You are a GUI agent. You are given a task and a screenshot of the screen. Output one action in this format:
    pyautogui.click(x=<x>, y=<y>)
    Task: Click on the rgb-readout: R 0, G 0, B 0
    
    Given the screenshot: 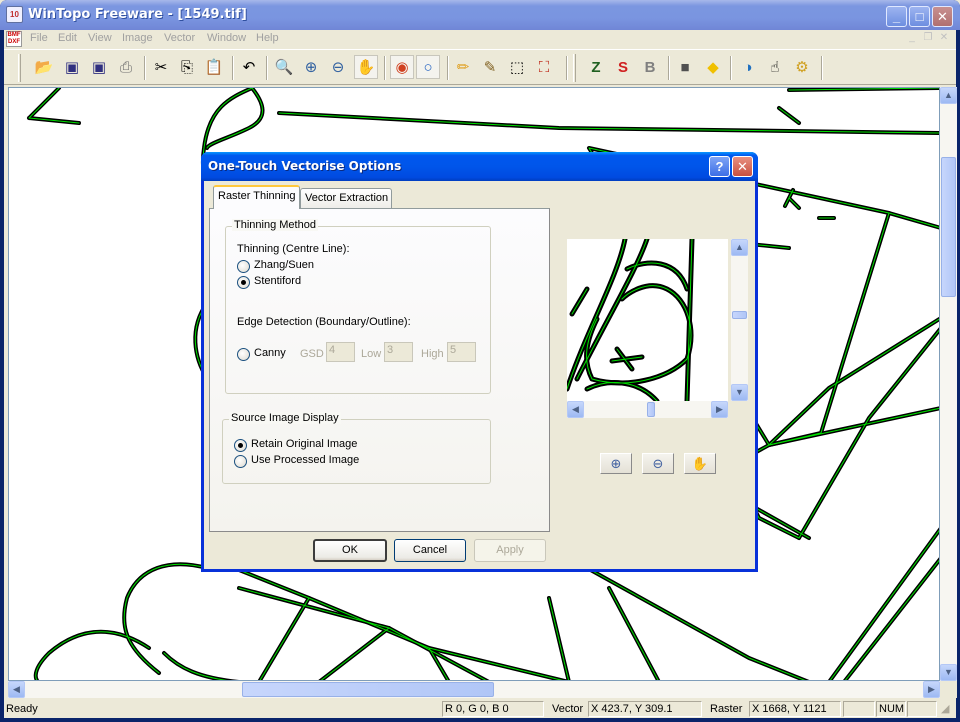 What is the action you would take?
    pyautogui.click(x=493, y=709)
    